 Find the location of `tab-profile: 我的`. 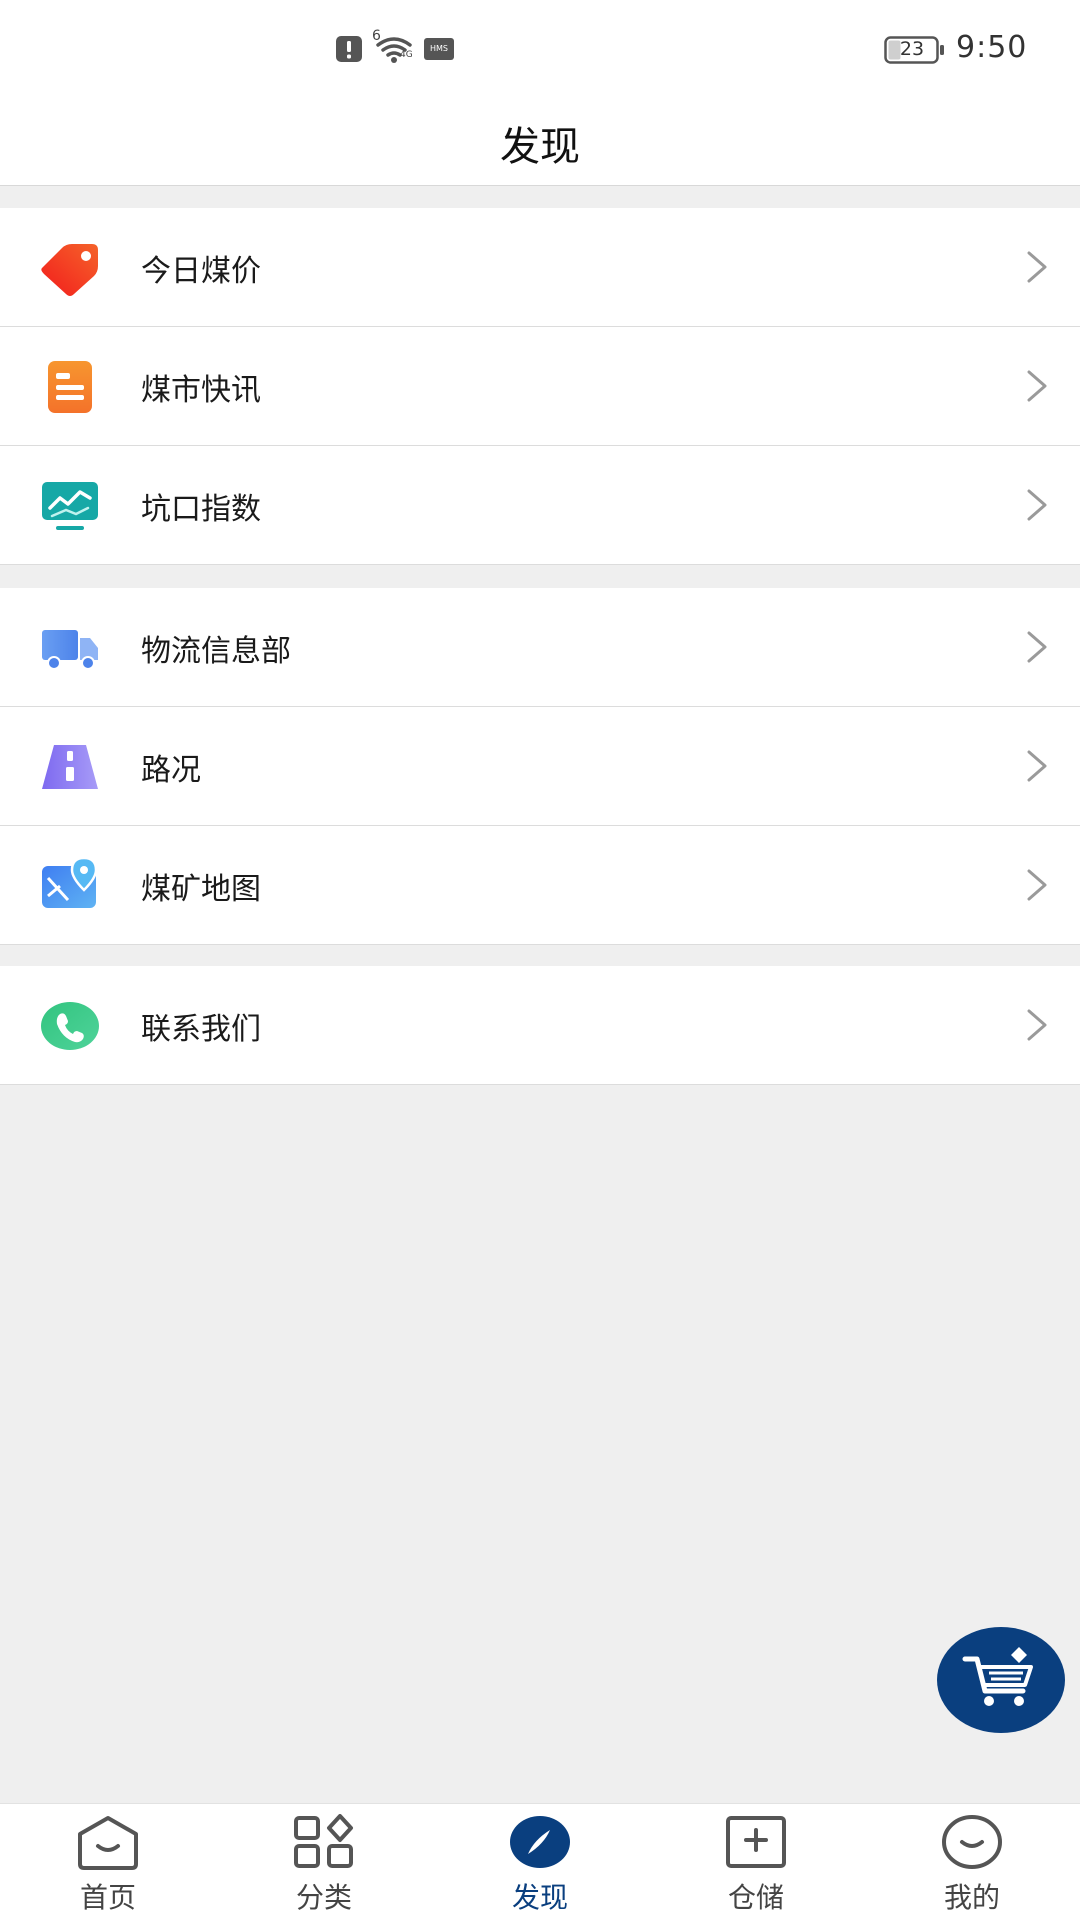

tab-profile: 我的 is located at coordinates (972, 1862).